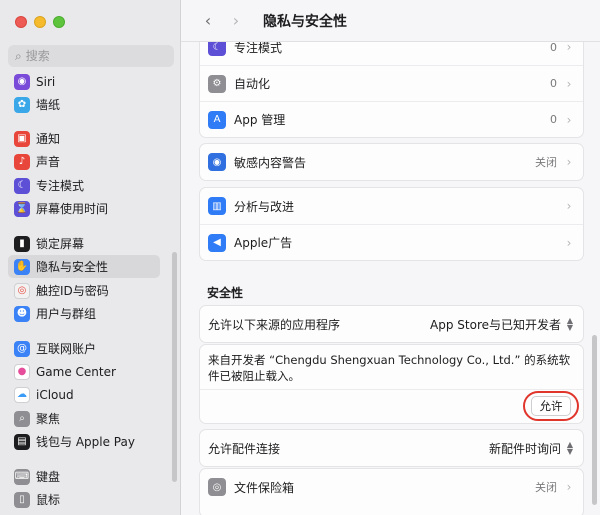 The height and width of the screenshot is (515, 600). I want to click on fingerprint-icon: ◎, so click(22, 290).